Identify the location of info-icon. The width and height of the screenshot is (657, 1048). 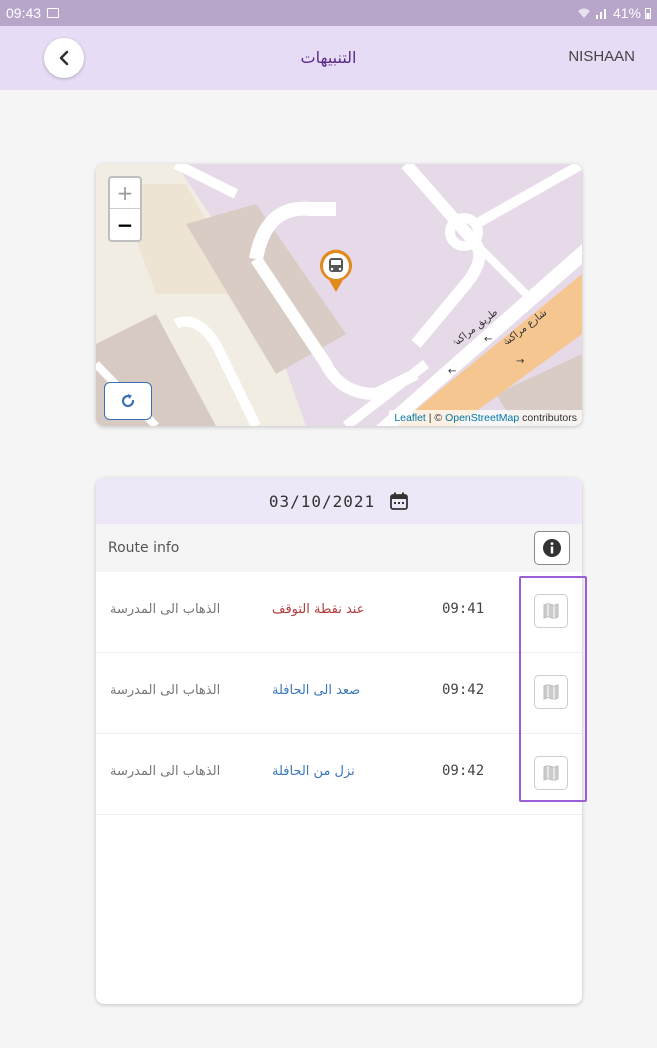
(552, 548).